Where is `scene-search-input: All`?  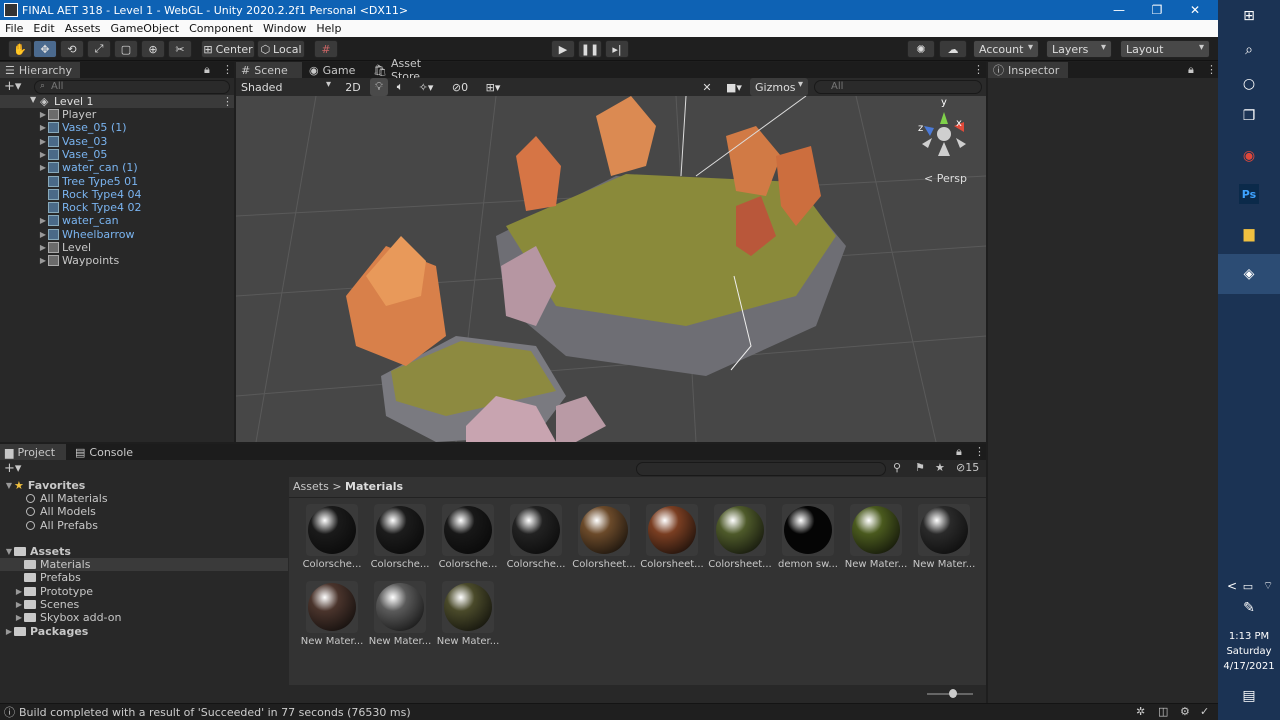 scene-search-input: All is located at coordinates (898, 87).